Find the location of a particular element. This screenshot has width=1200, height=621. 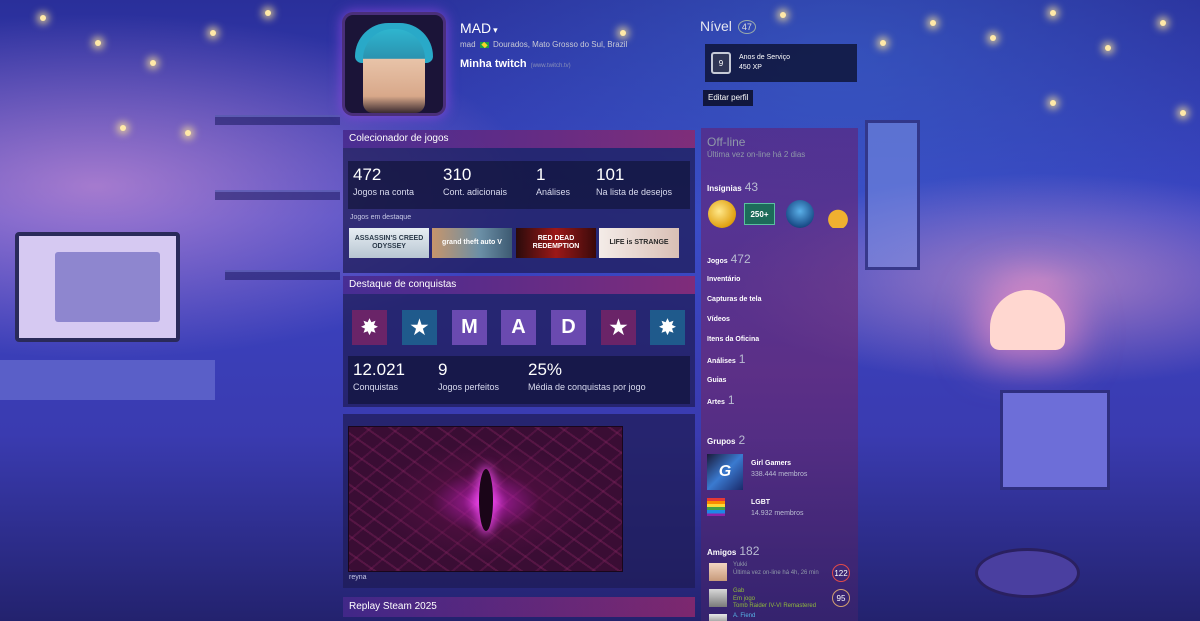

friend-level: 122 is located at coordinates (841, 573).